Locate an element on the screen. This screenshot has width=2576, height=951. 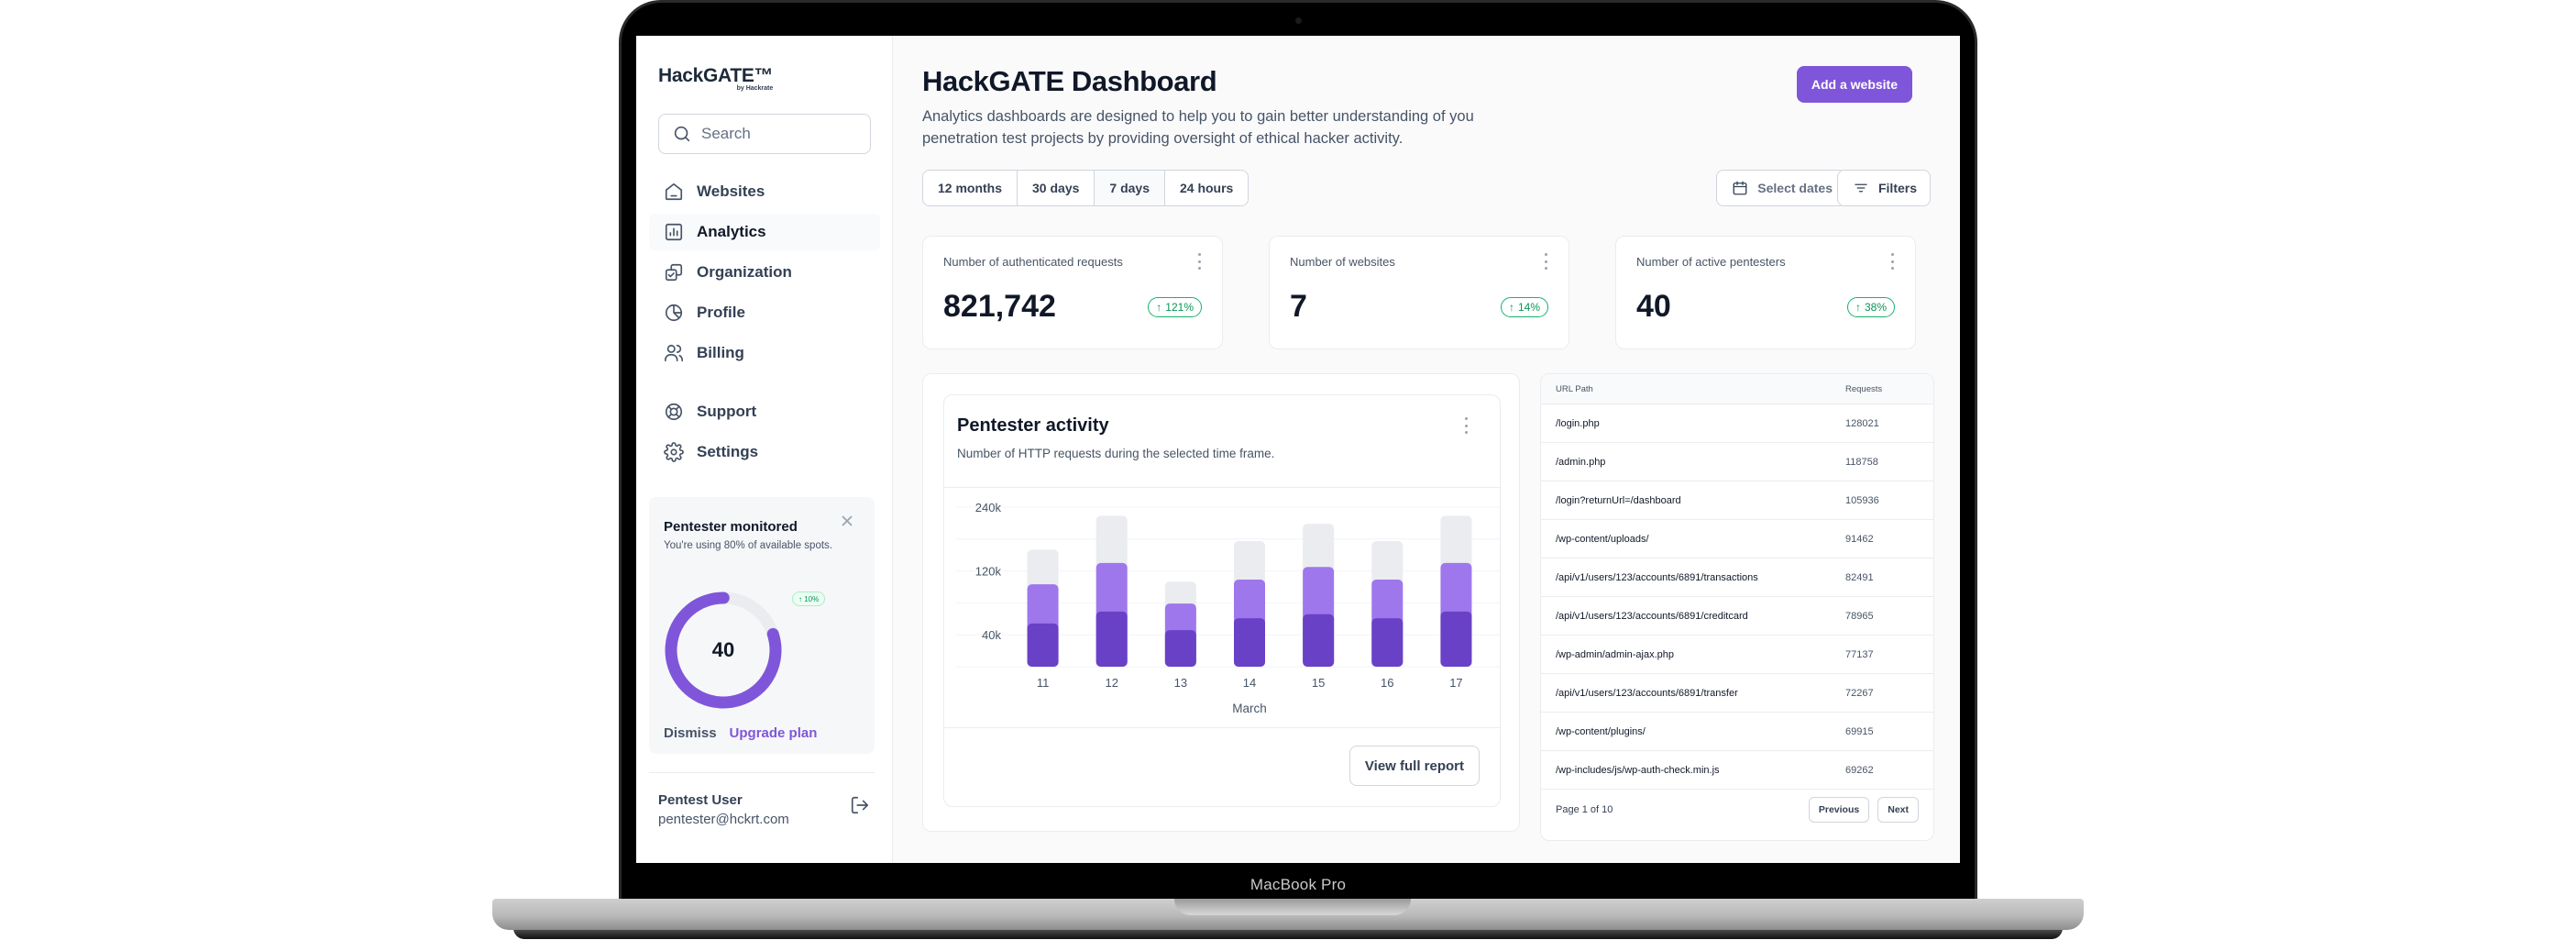
home-icon is located at coordinates (674, 192).